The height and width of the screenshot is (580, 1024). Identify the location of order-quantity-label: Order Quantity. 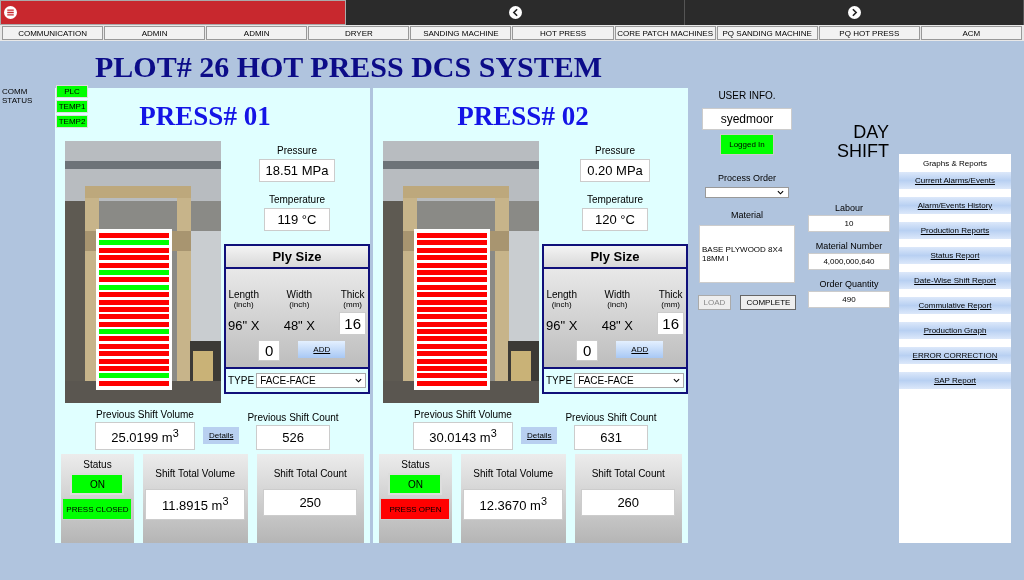
(849, 284).